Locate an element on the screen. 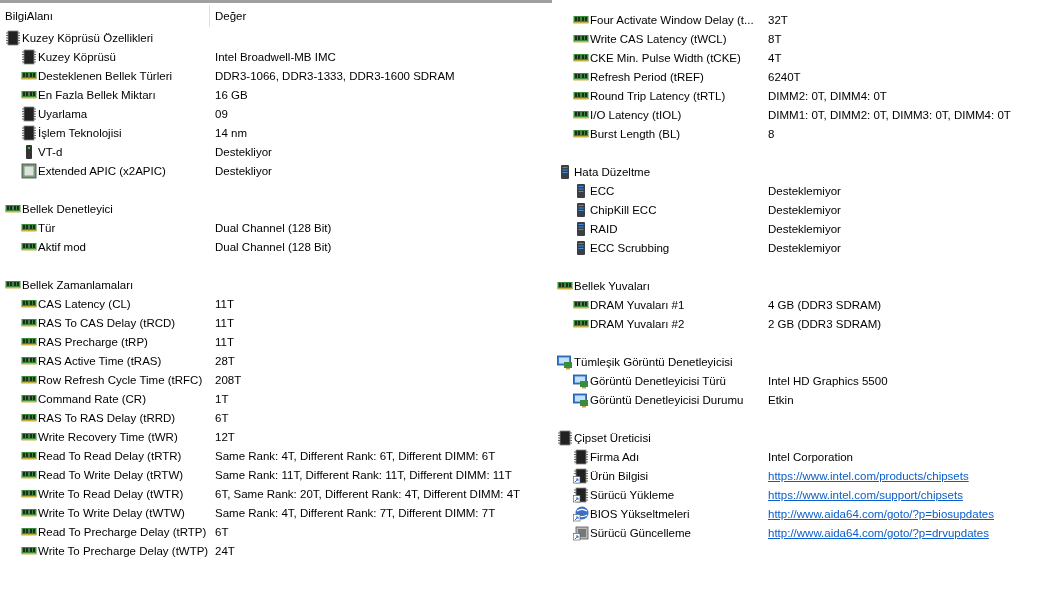 This screenshot has height=592, width=1046. field-label: Read To Write Delay (tRTW) is located at coordinates (111, 474).